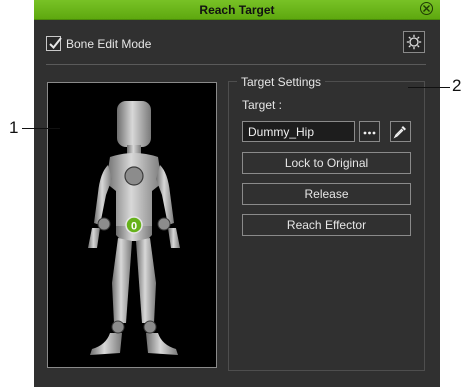 The image size is (474, 387). I want to click on window-title: Reach Target, so click(237, 10).